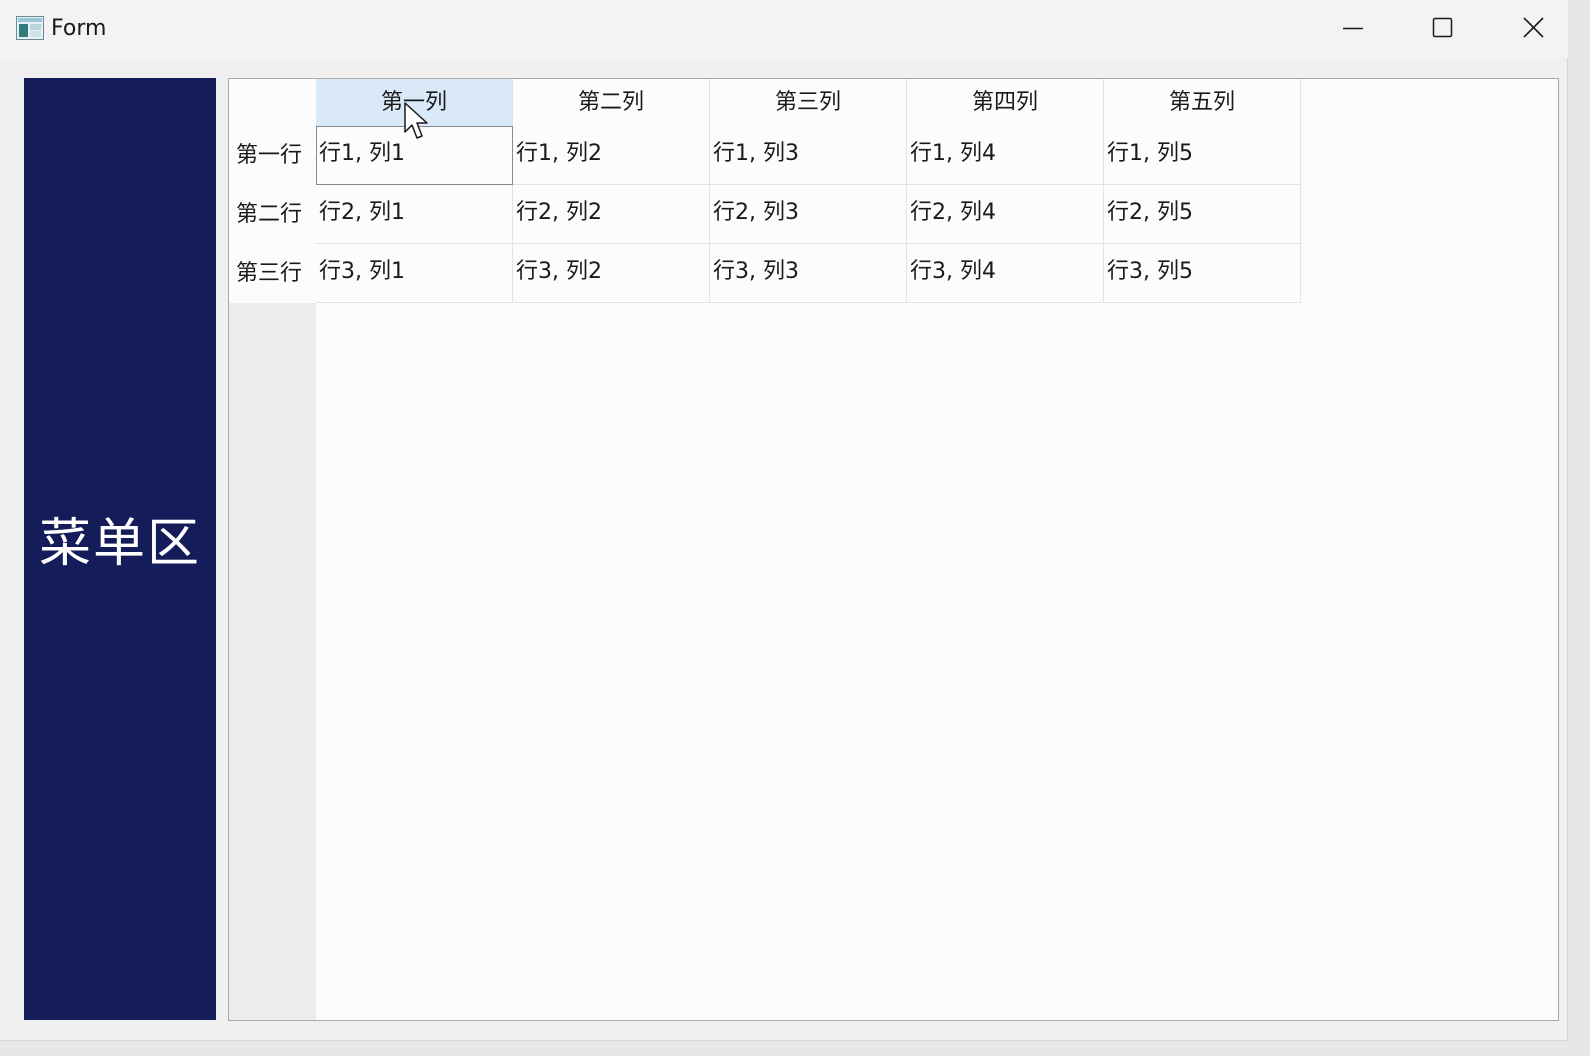 This screenshot has height=1056, width=1590. Describe the element at coordinates (1005, 214) in the screenshot. I see `table-cell: 行2, 列4` at that location.